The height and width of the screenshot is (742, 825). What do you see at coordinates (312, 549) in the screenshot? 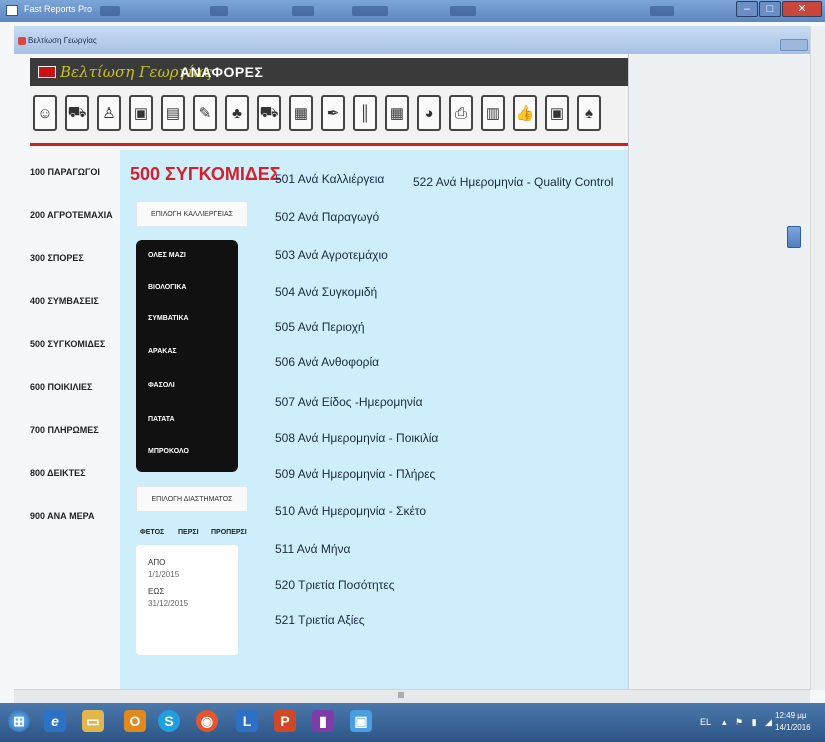
I see `report-511: 511 Ανά Μήνα` at bounding box center [312, 549].